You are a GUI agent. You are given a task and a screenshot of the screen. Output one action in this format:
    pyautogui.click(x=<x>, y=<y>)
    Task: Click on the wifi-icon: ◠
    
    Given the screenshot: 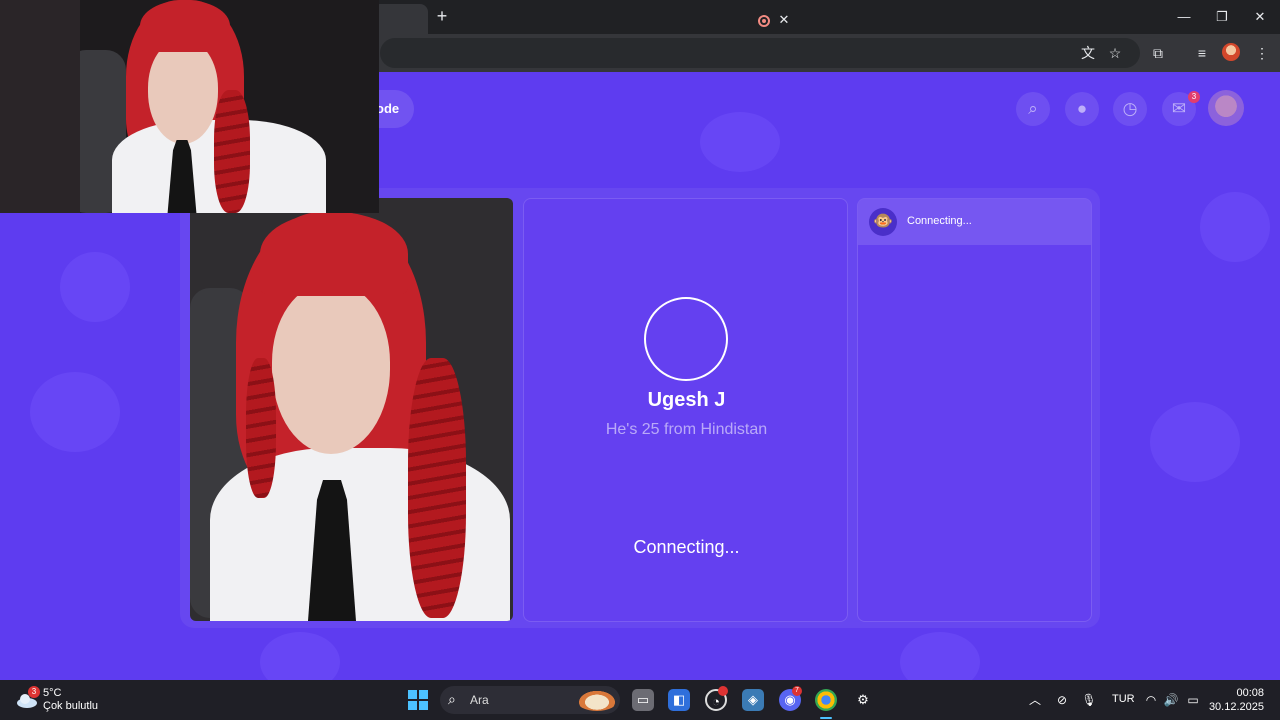 What is the action you would take?
    pyautogui.click(x=1151, y=700)
    